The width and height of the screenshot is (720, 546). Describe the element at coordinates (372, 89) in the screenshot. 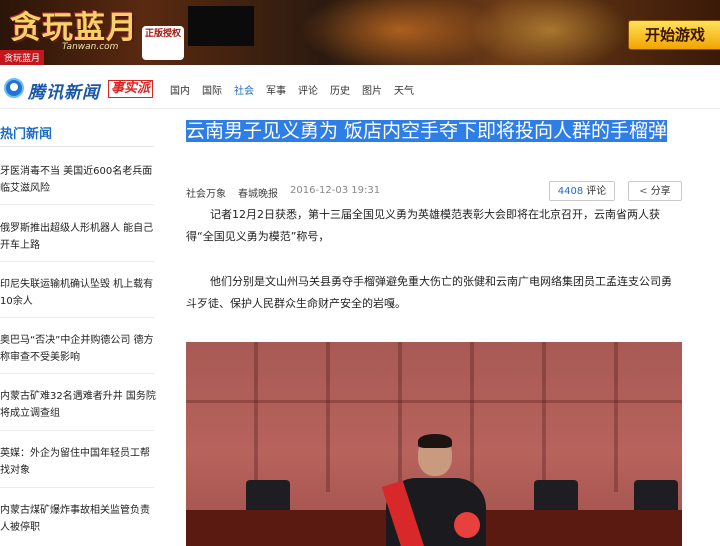

I see `nav-item-photos: 图片` at that location.